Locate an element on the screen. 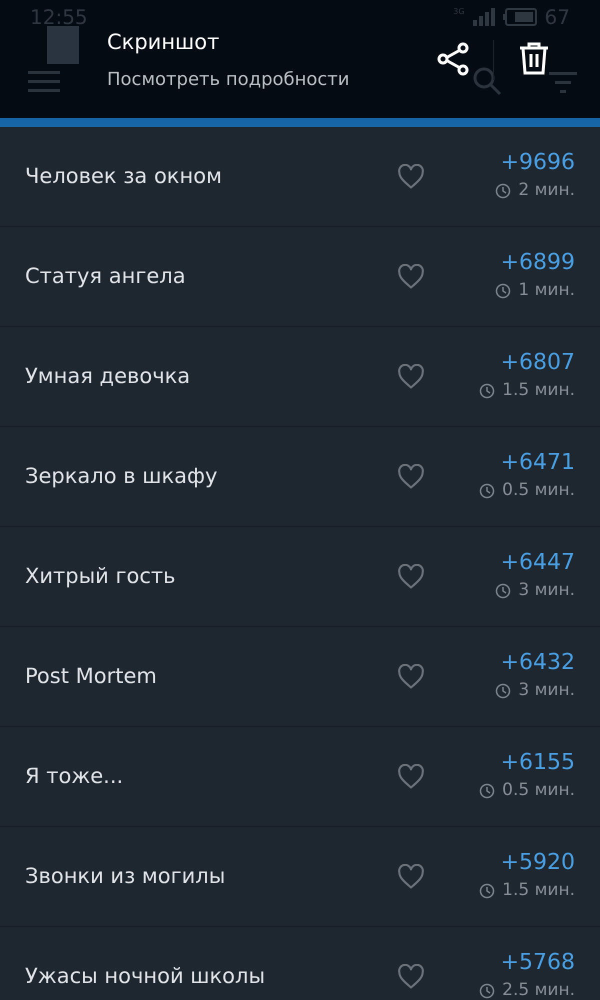  story-score: +6155 is located at coordinates (537, 763).